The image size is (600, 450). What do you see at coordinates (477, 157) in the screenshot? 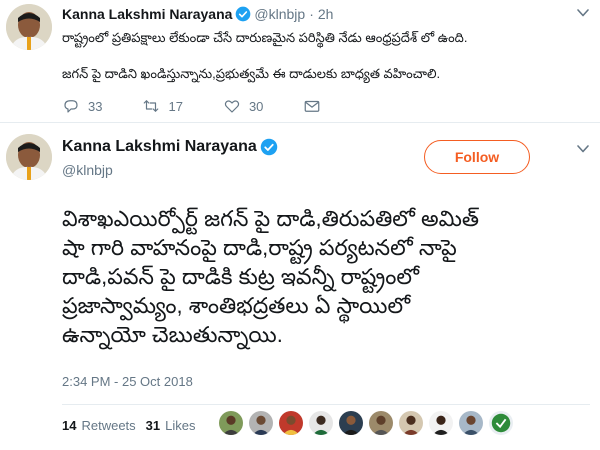
I see `follow-button: Follow` at bounding box center [477, 157].